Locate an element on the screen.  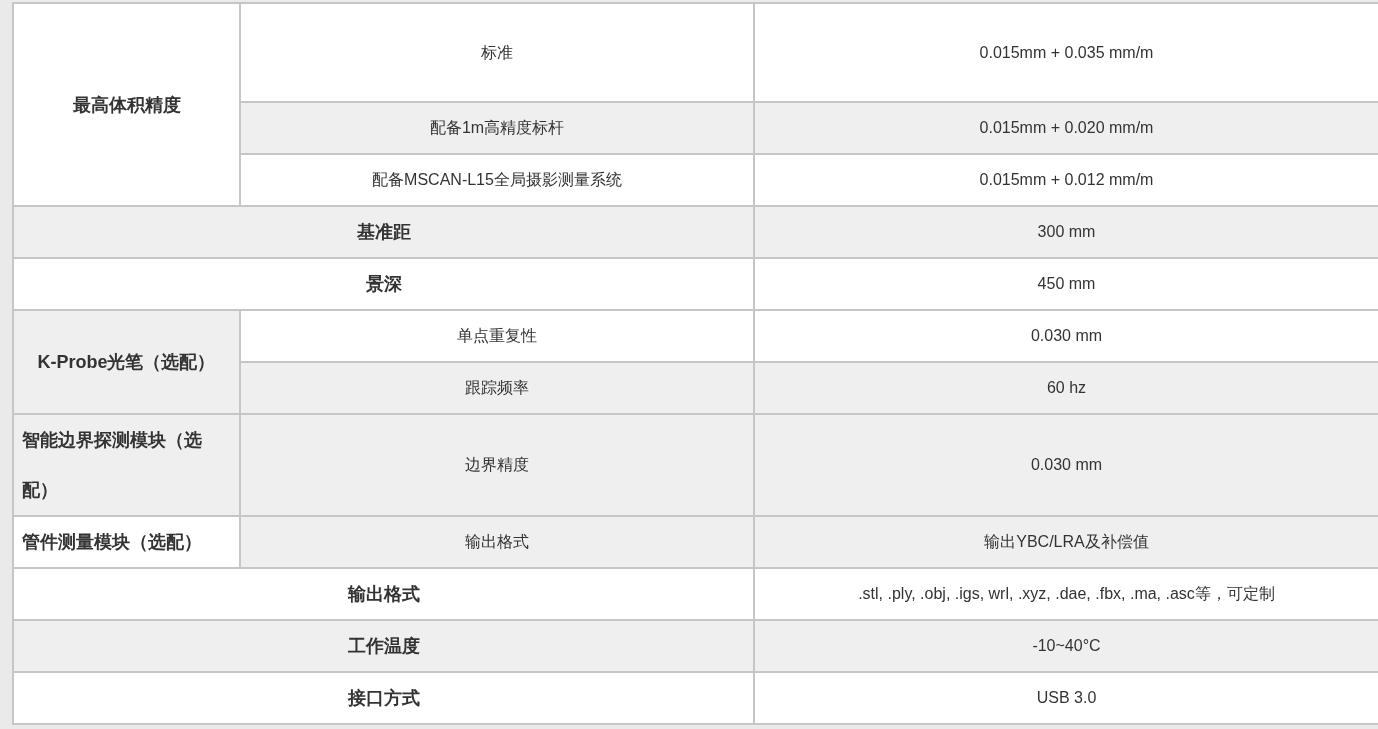
sub-header: 边界精度 is located at coordinates (497, 465).